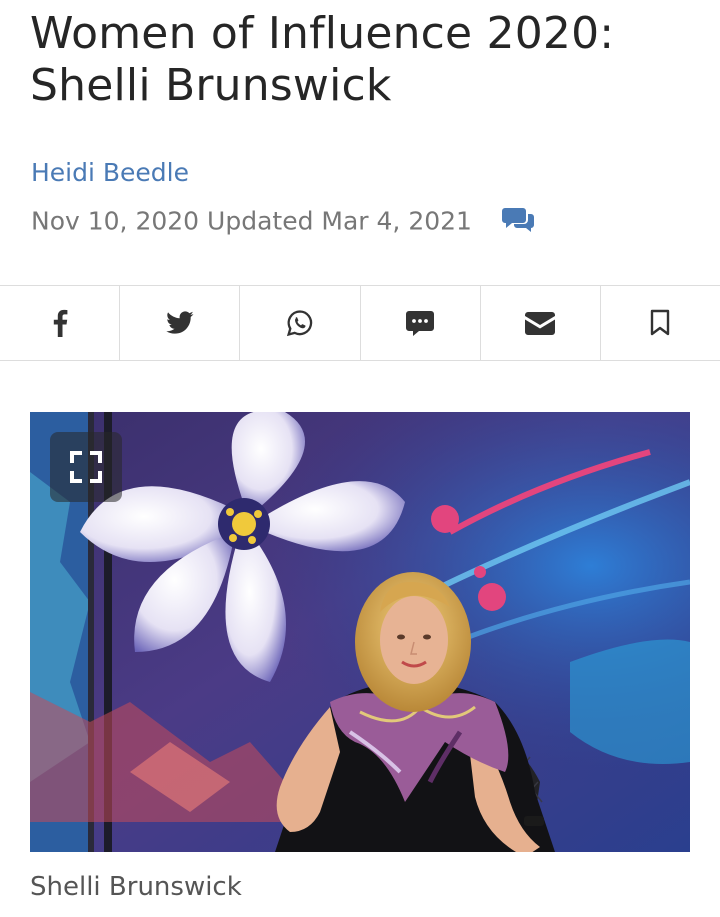 Image resolution: width=720 pixels, height=917 pixels. Describe the element at coordinates (518, 219) in the screenshot. I see `comments-icon` at that location.